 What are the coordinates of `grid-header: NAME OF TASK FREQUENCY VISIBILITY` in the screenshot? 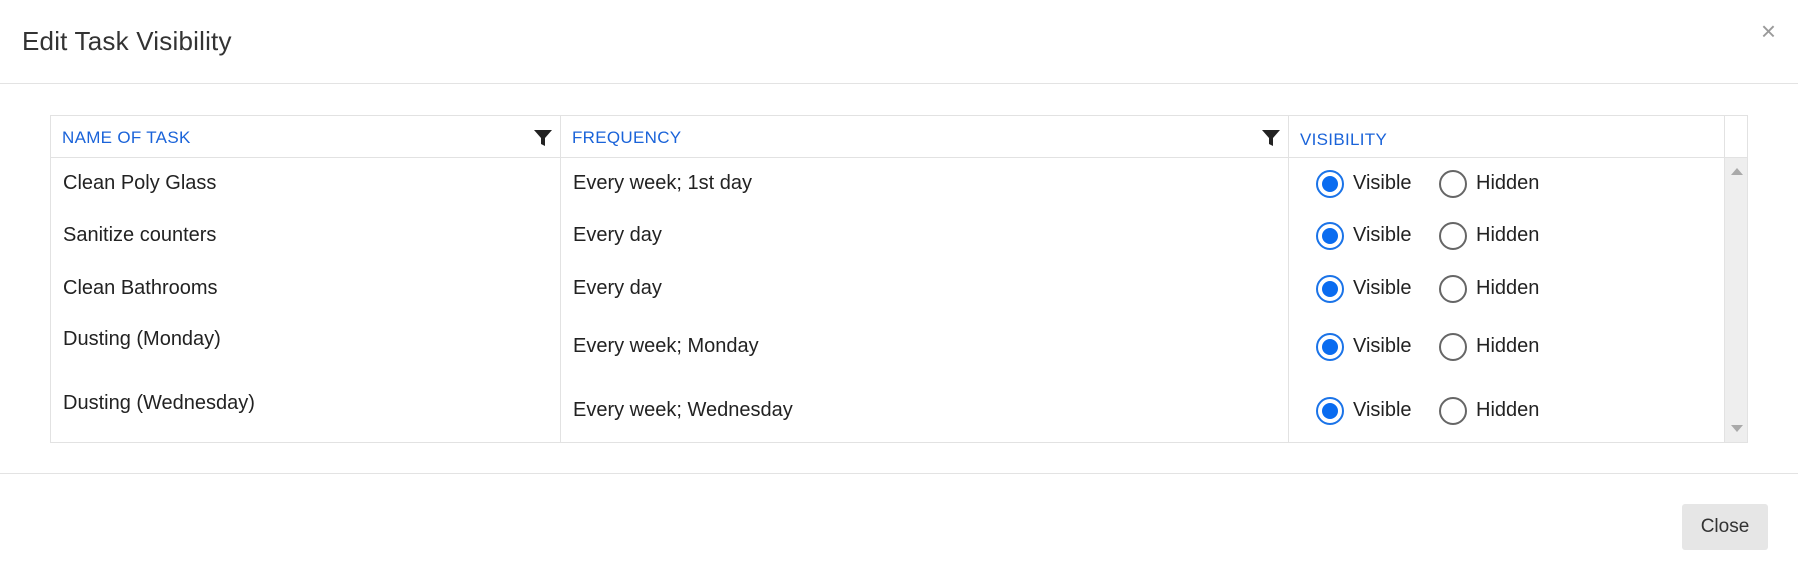 It's located at (899, 137).